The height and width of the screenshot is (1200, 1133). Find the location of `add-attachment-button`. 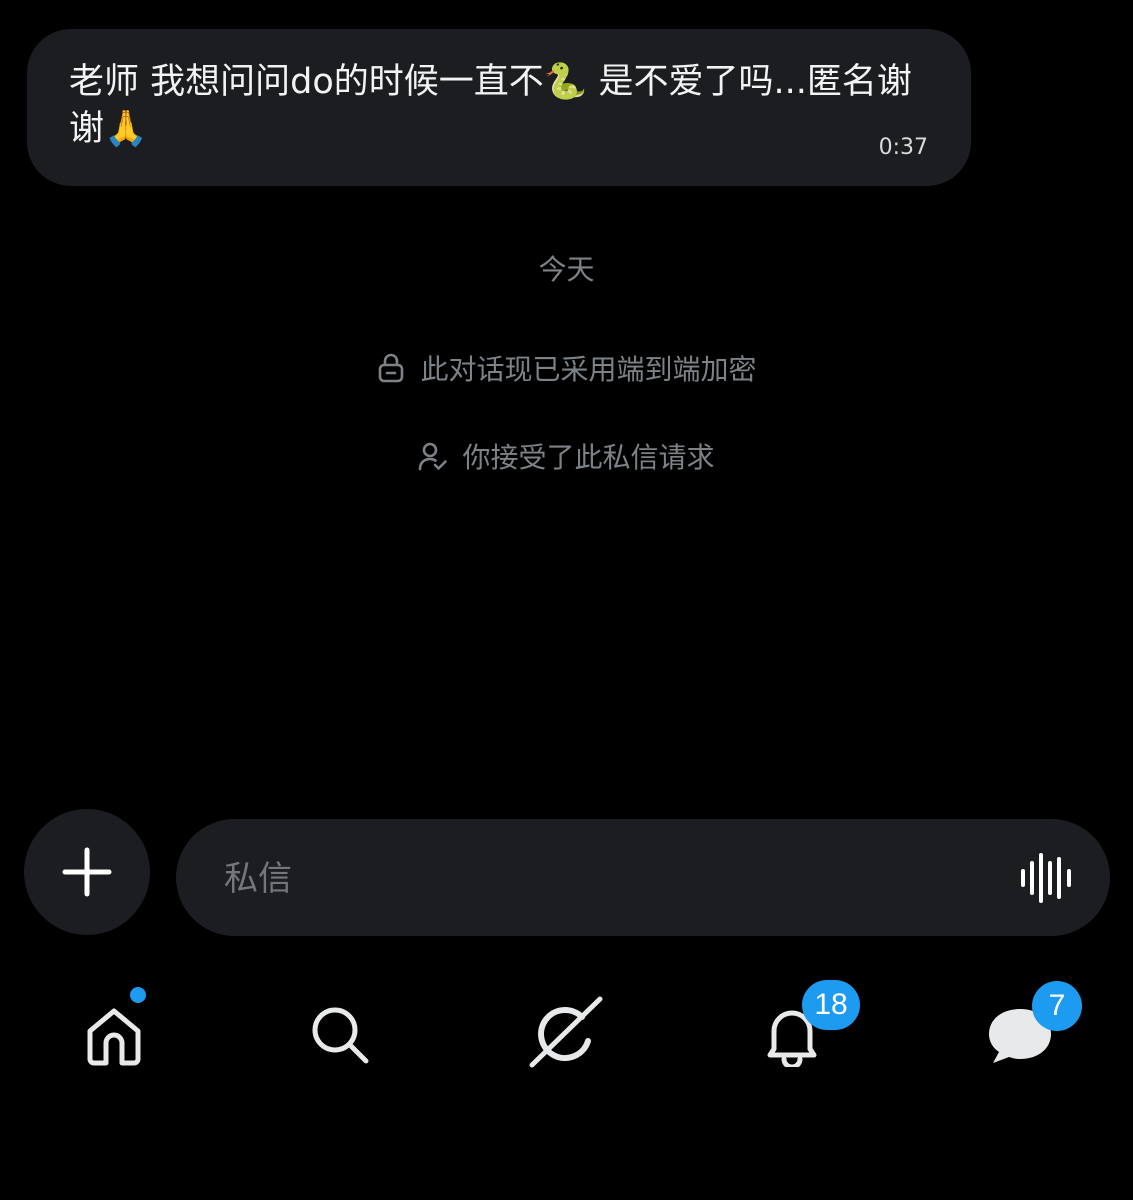

add-attachment-button is located at coordinates (87, 872).